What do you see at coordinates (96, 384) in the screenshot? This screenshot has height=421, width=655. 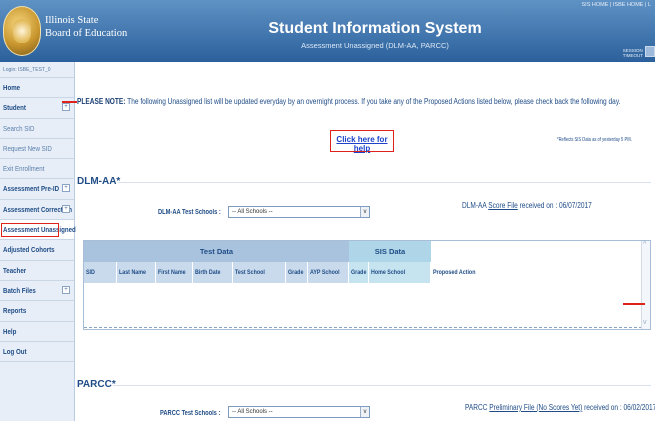 I see `parcc-section-title: PARCC*` at bounding box center [96, 384].